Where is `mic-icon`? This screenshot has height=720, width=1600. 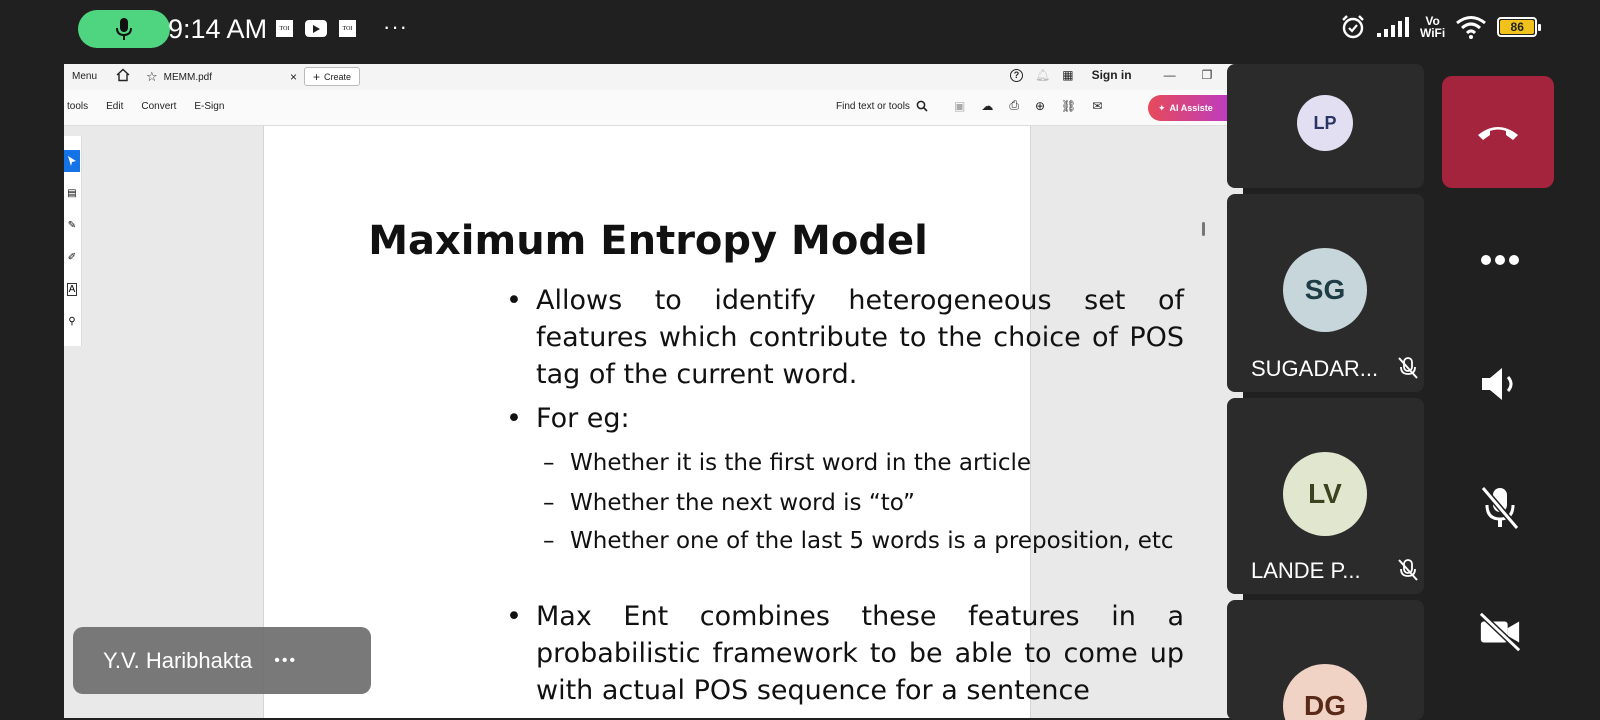
mic-icon is located at coordinates (124, 29).